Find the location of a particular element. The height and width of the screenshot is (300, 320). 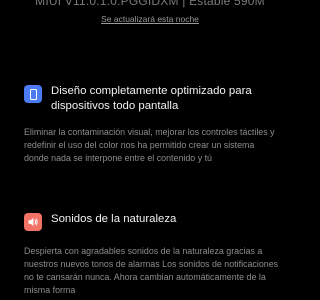

speaker-sound-icon is located at coordinates (33, 222).